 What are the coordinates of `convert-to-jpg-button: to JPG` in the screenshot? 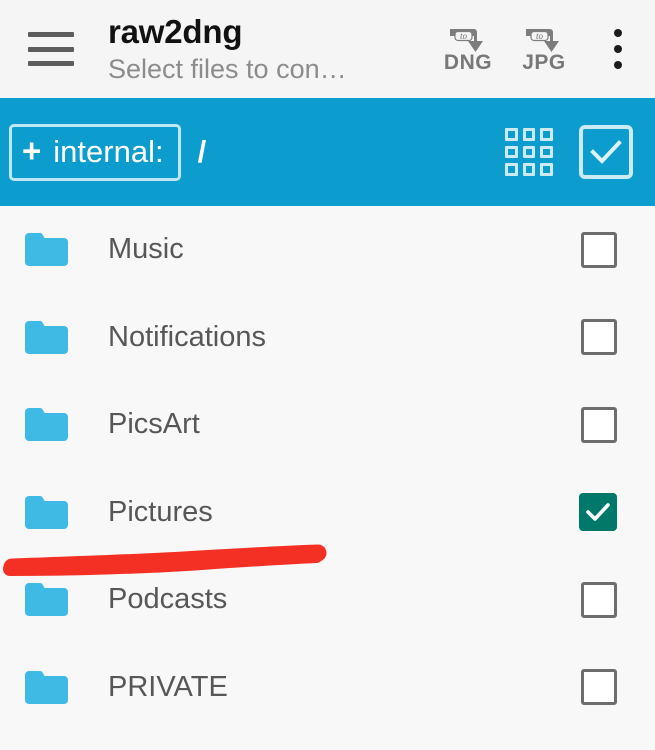 It's located at (544, 49).